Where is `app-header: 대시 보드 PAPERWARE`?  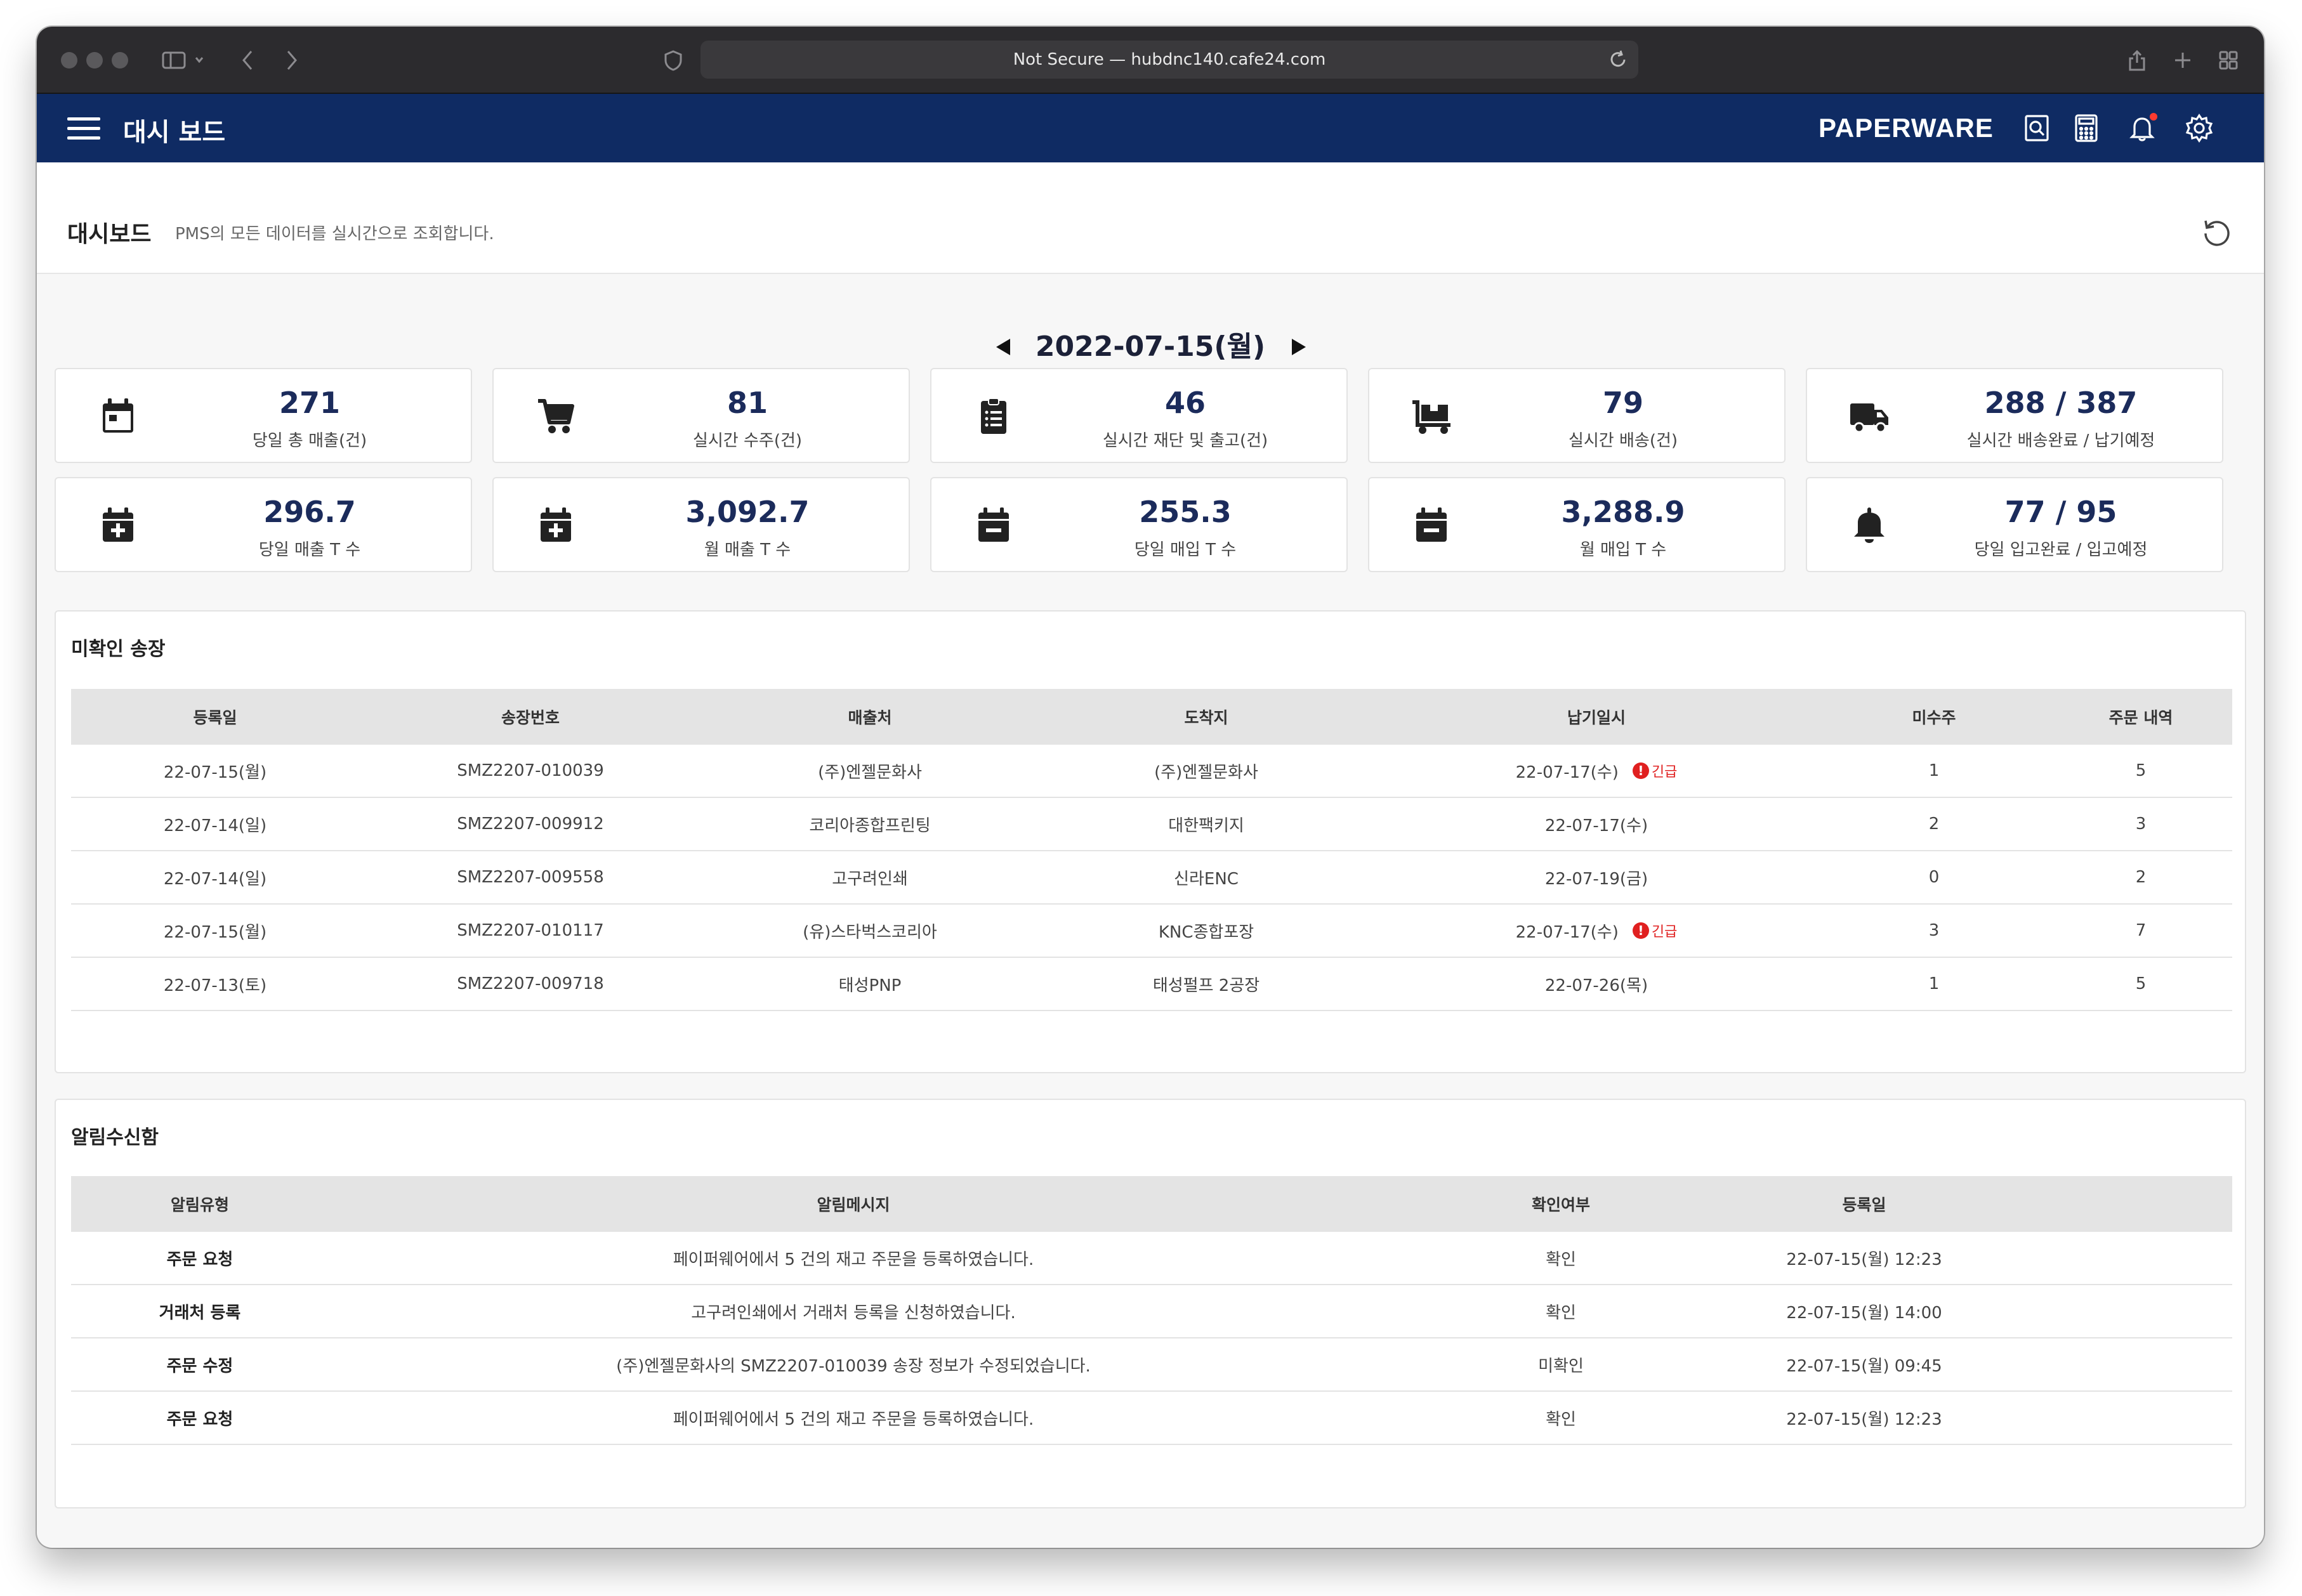 app-header: 대시 보드 PAPERWARE is located at coordinates (1150, 128).